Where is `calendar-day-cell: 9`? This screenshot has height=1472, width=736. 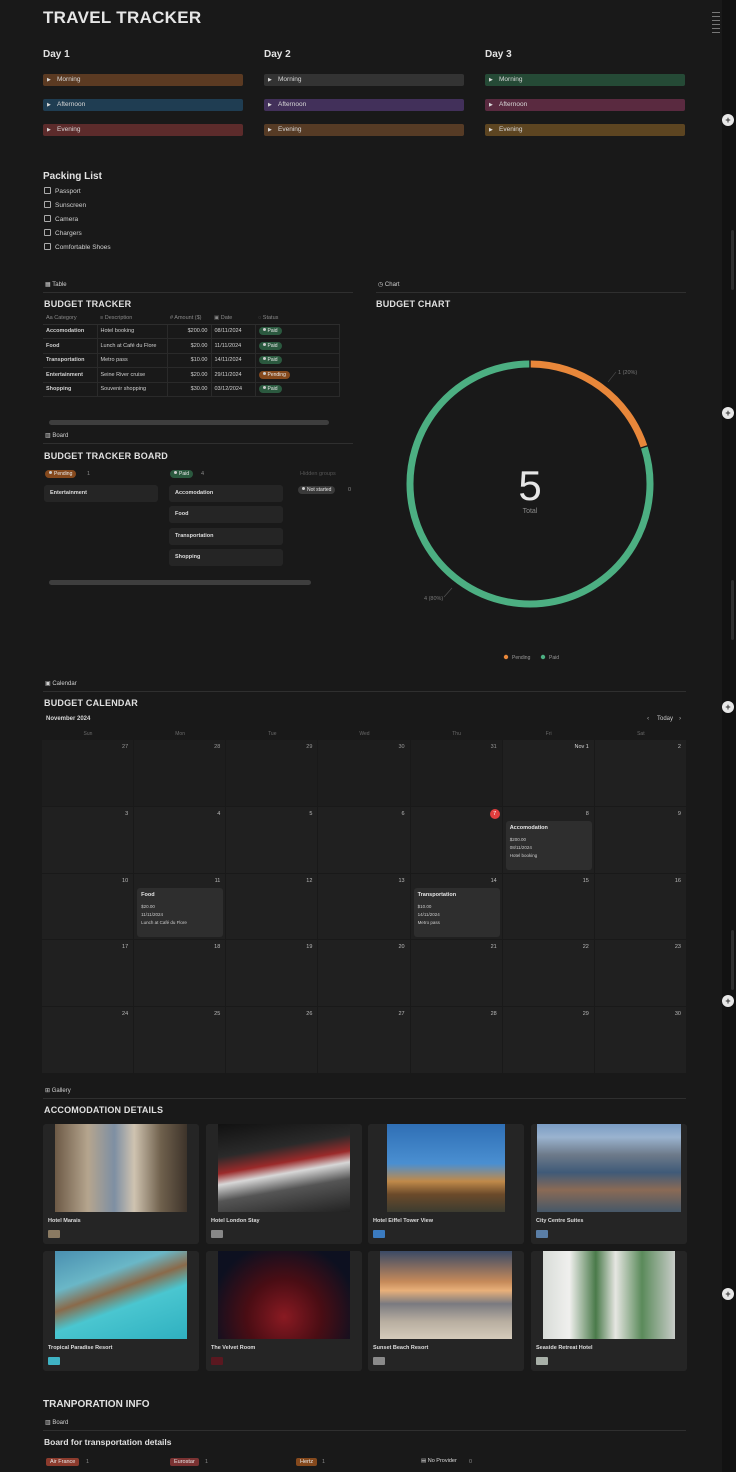
calendar-day-cell: 9 is located at coordinates (640, 840).